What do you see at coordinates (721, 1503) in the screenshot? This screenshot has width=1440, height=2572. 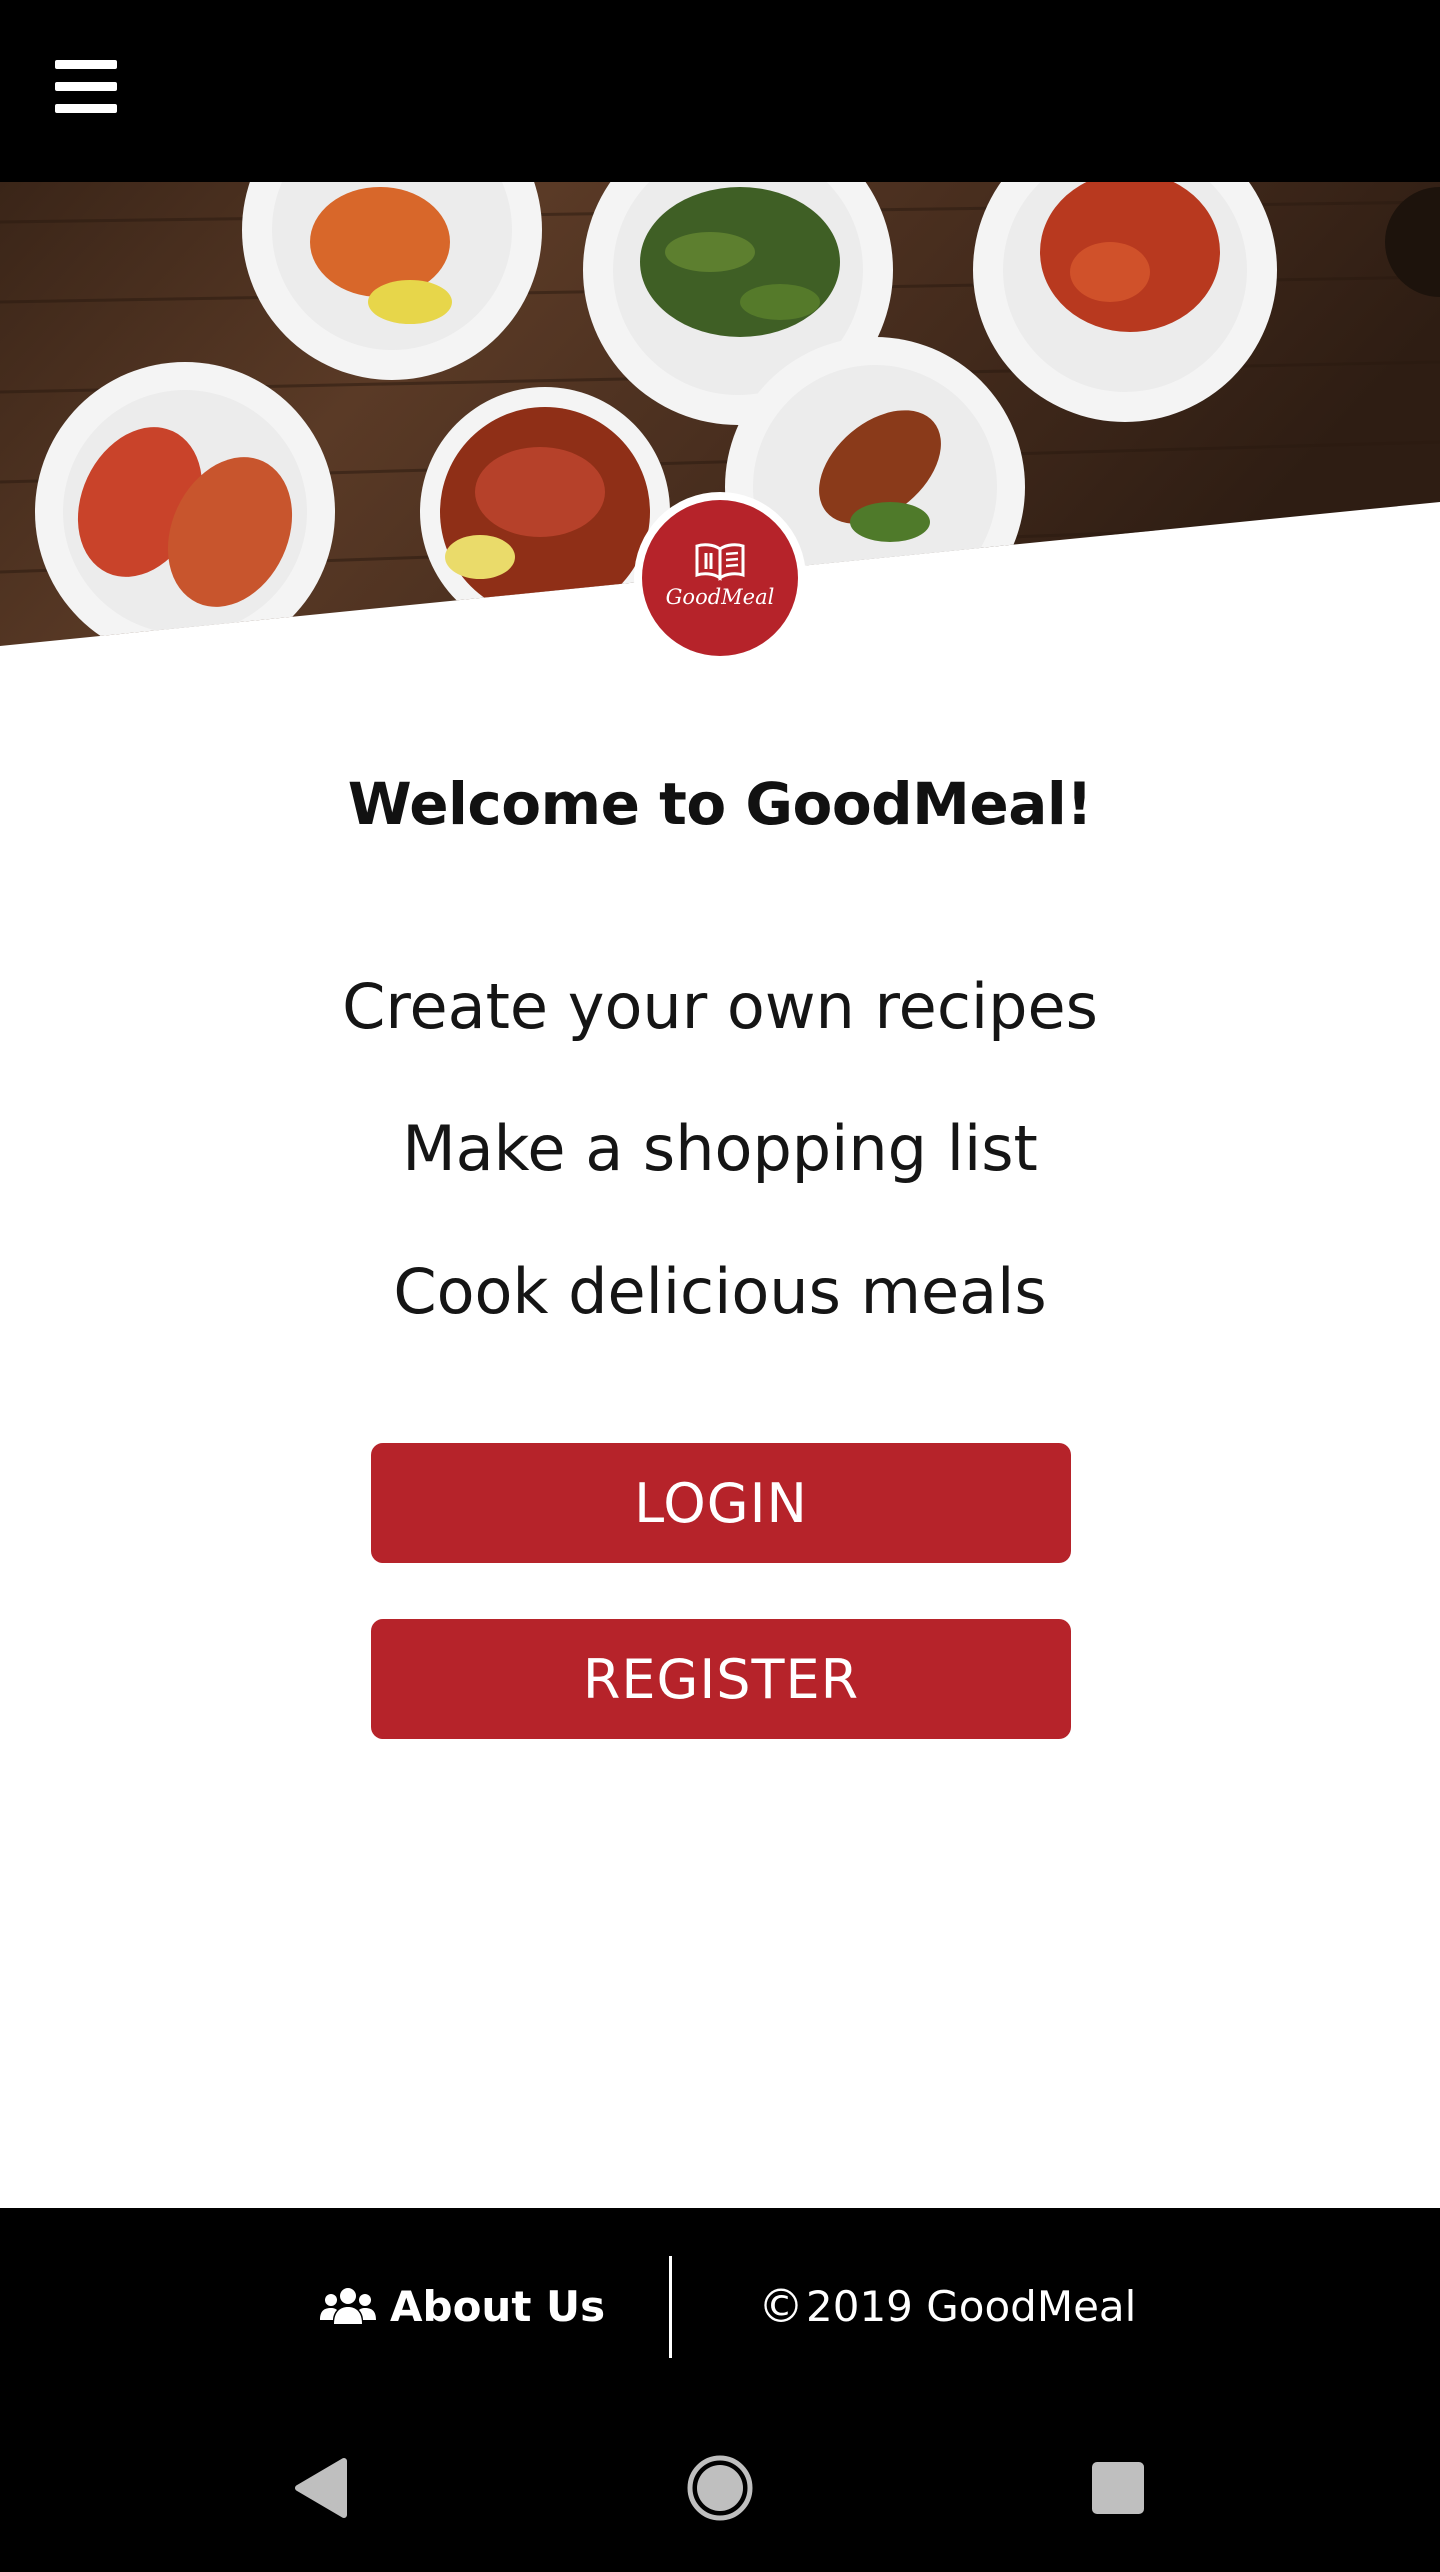 I see `login-button: LOGIN` at bounding box center [721, 1503].